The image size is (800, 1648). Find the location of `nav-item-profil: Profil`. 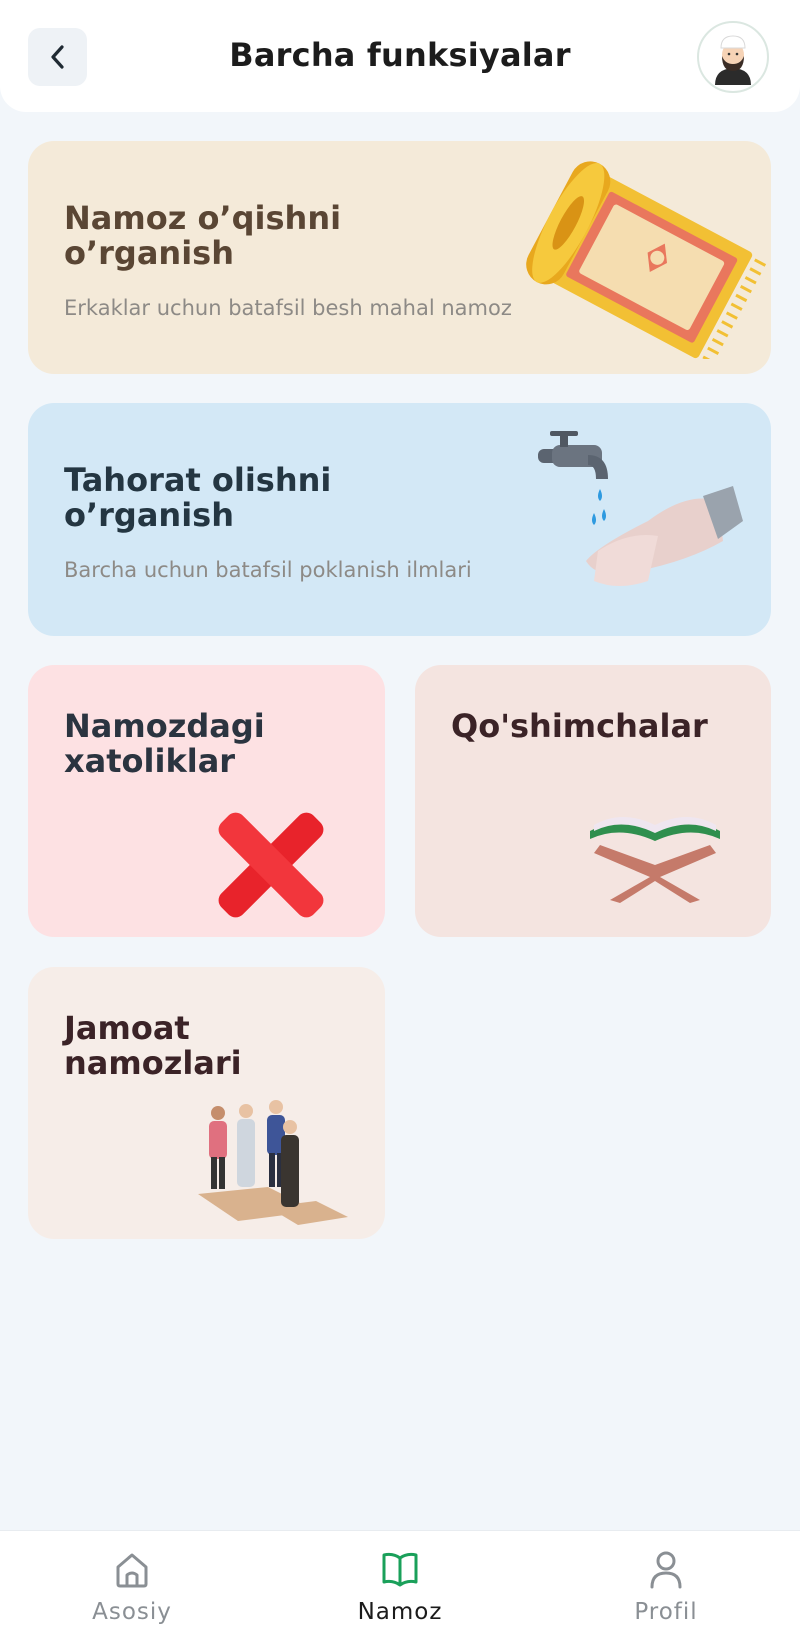

nav-item-profil: Profil is located at coordinates (666, 1589).